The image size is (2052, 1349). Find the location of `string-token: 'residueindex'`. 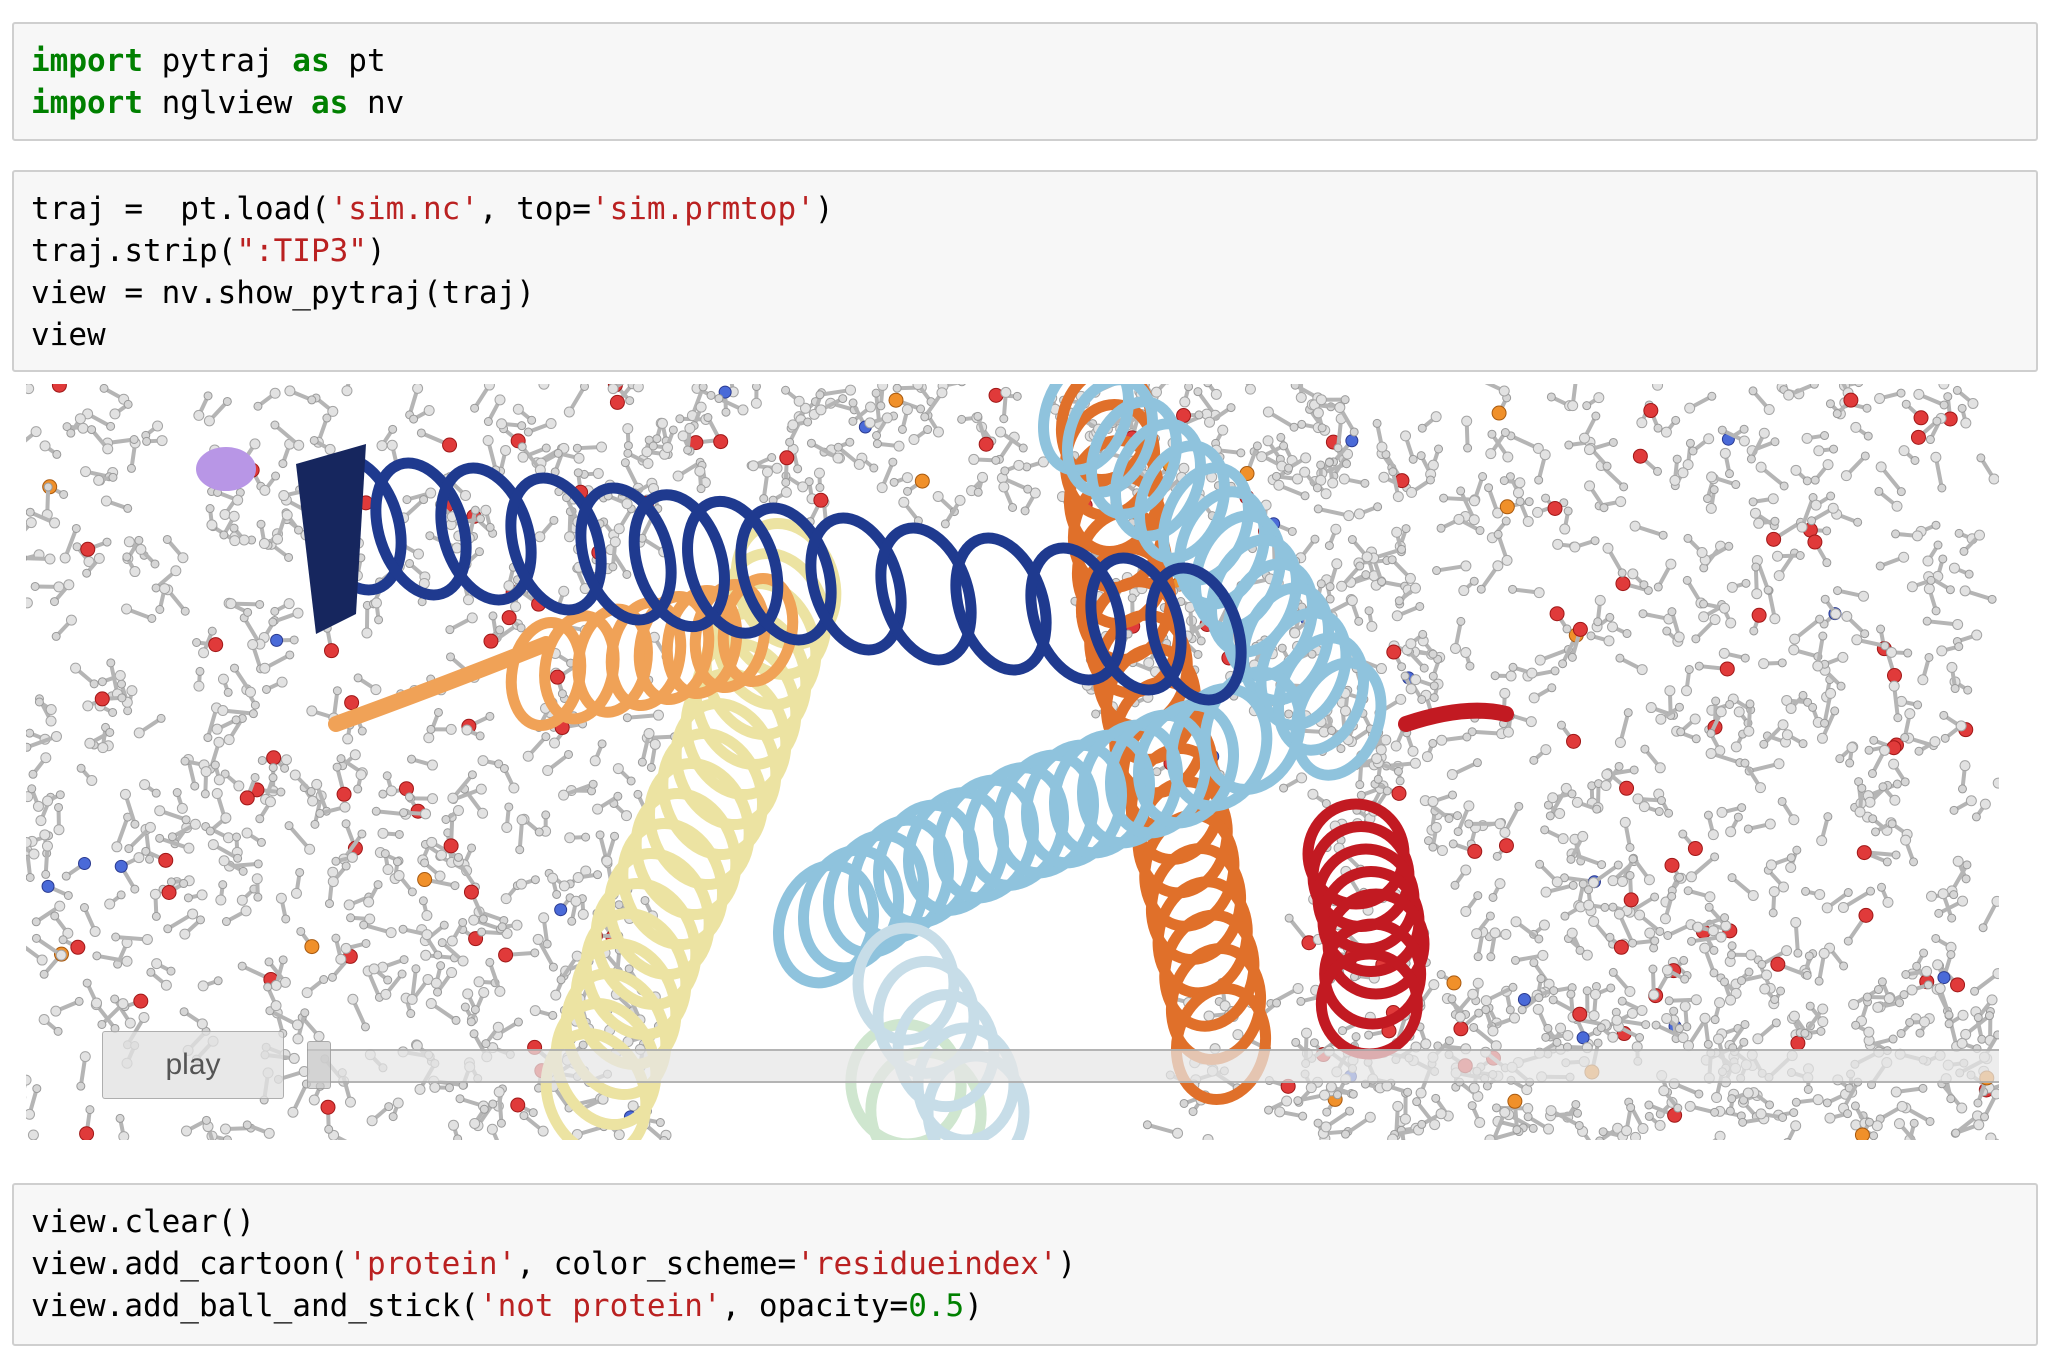

string-token: 'residueindex' is located at coordinates (927, 1264).